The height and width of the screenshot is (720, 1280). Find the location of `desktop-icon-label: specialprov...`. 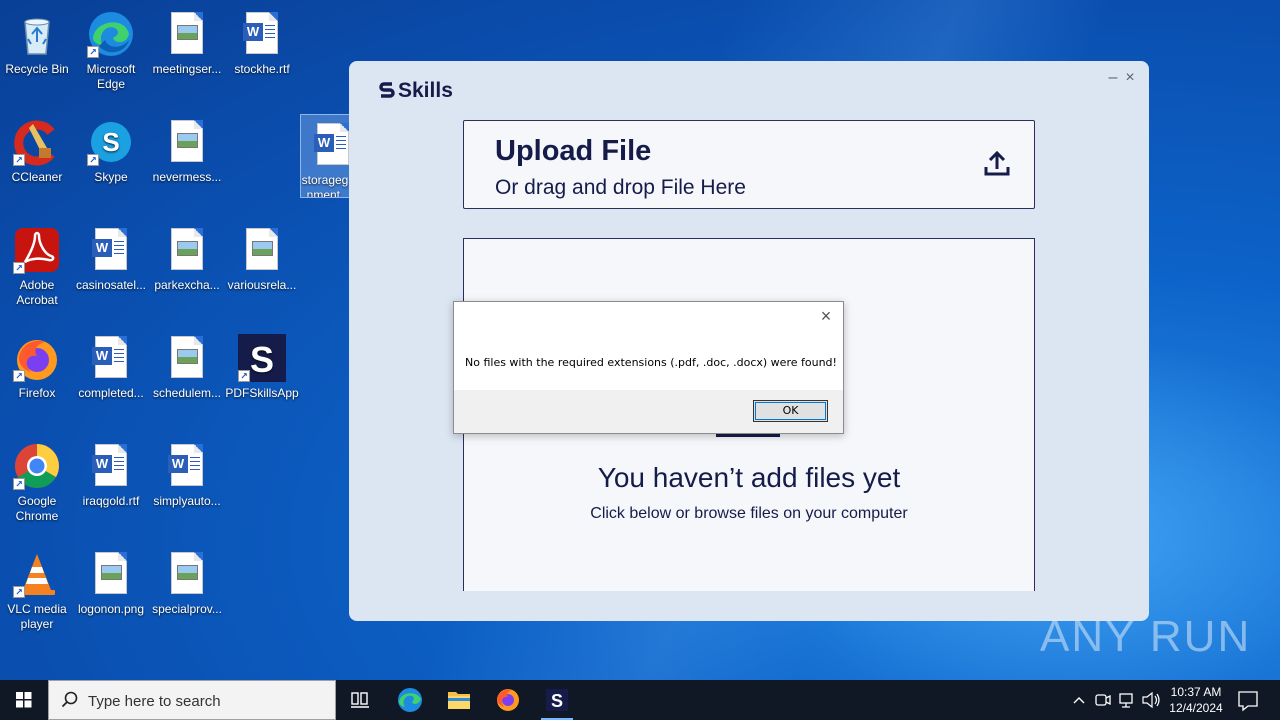

desktop-icon-label: specialprov... is located at coordinates (187, 609).